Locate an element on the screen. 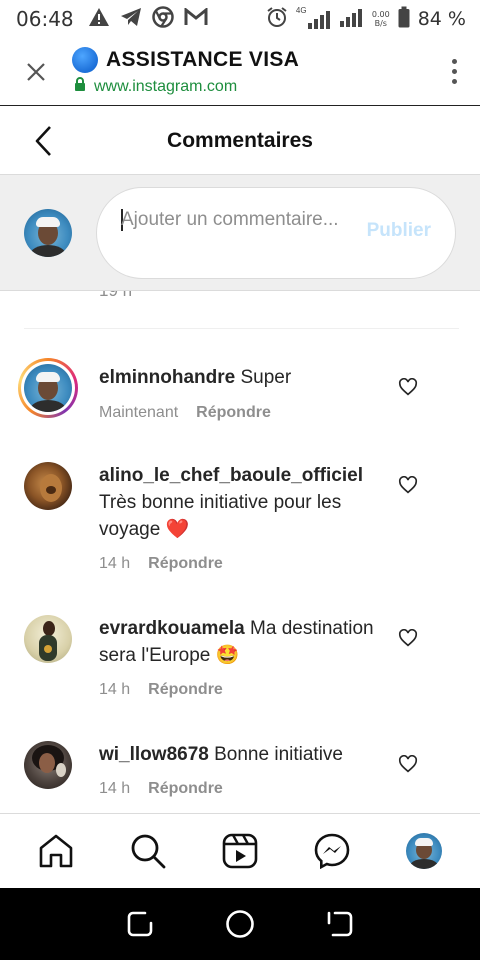  comment-composer: Ajouter un commentaire... Publier is located at coordinates (240, 233).